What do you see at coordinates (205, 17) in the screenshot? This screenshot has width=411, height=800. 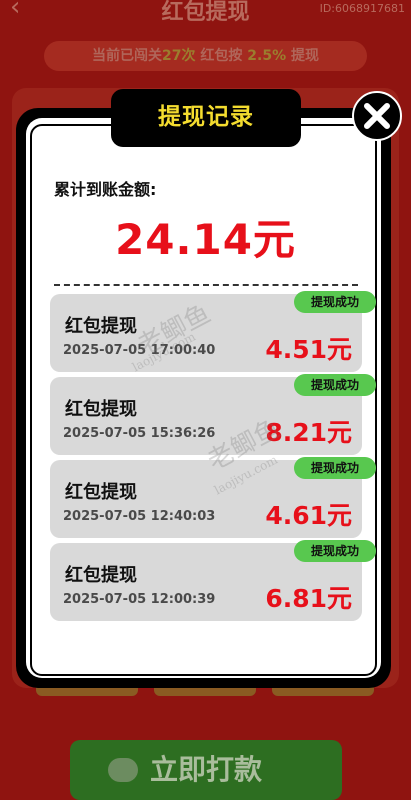 I see `page-header: ‹ 红包提现 ID:6068917681` at bounding box center [205, 17].